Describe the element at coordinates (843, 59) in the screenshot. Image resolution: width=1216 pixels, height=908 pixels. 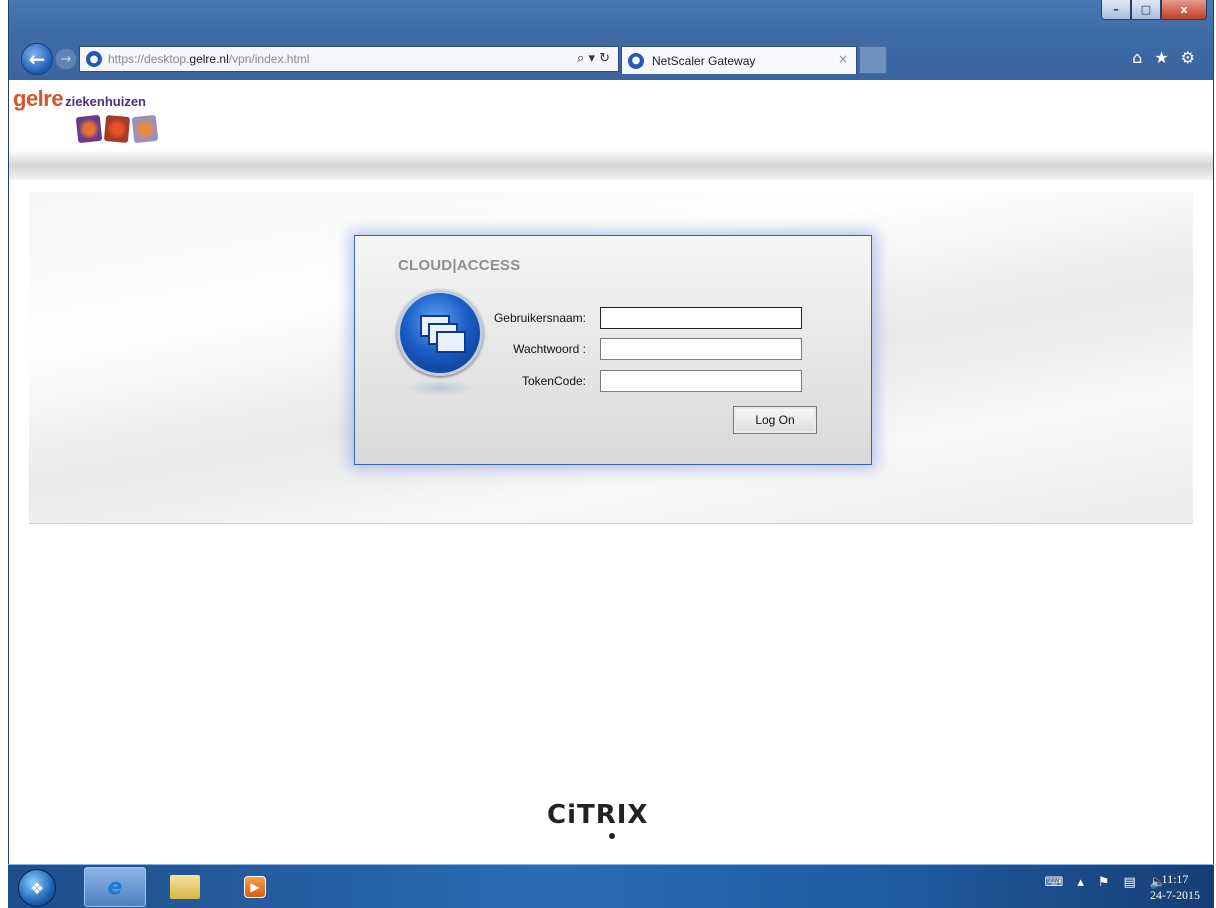
I see `tab-close-icon: ×` at that location.